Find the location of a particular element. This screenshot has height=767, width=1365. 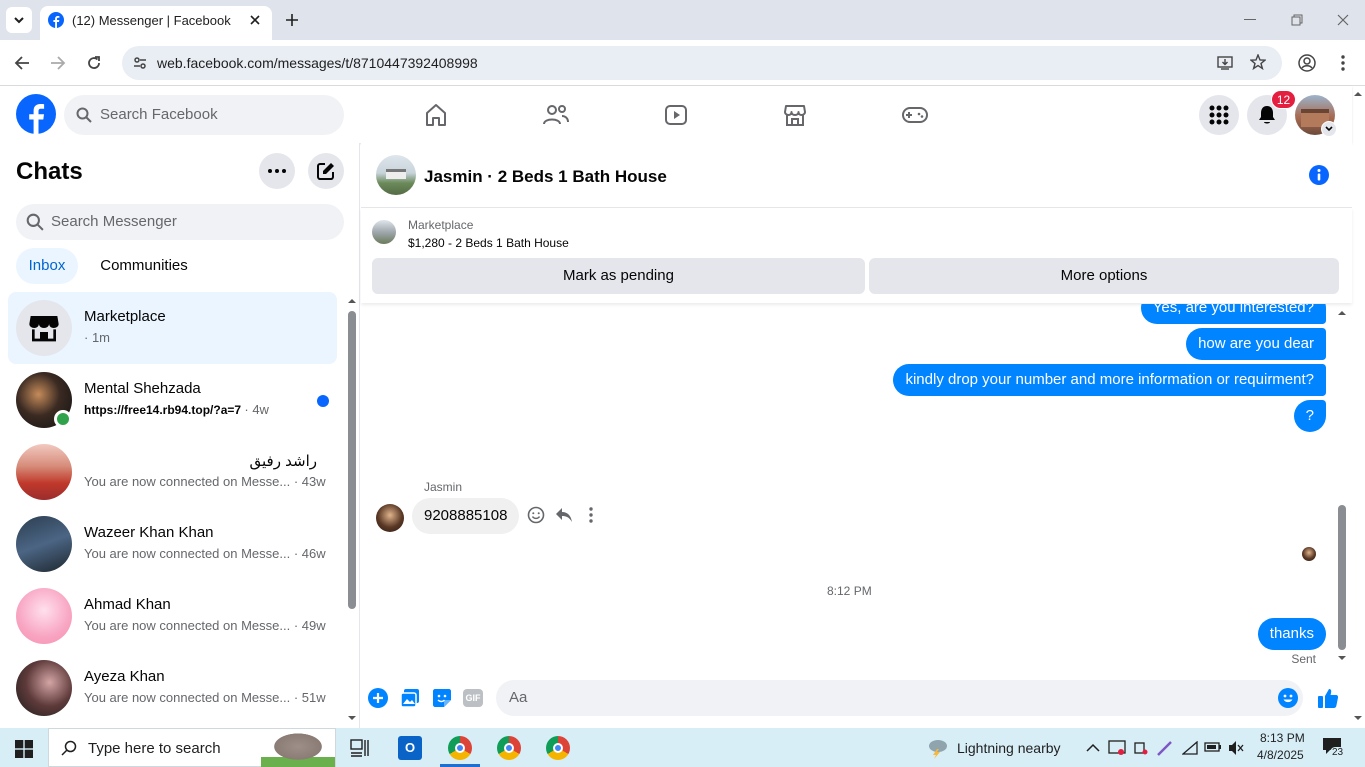

windows-start-icon is located at coordinates (24, 749).